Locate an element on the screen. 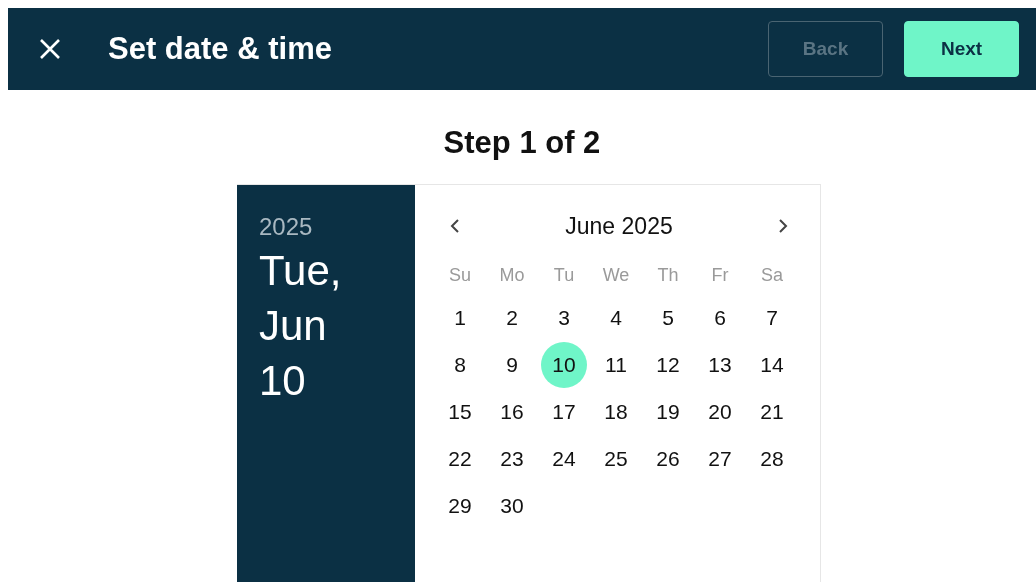 Image resolution: width=1036 pixels, height=582 pixels. close-icon is located at coordinates (50, 49).